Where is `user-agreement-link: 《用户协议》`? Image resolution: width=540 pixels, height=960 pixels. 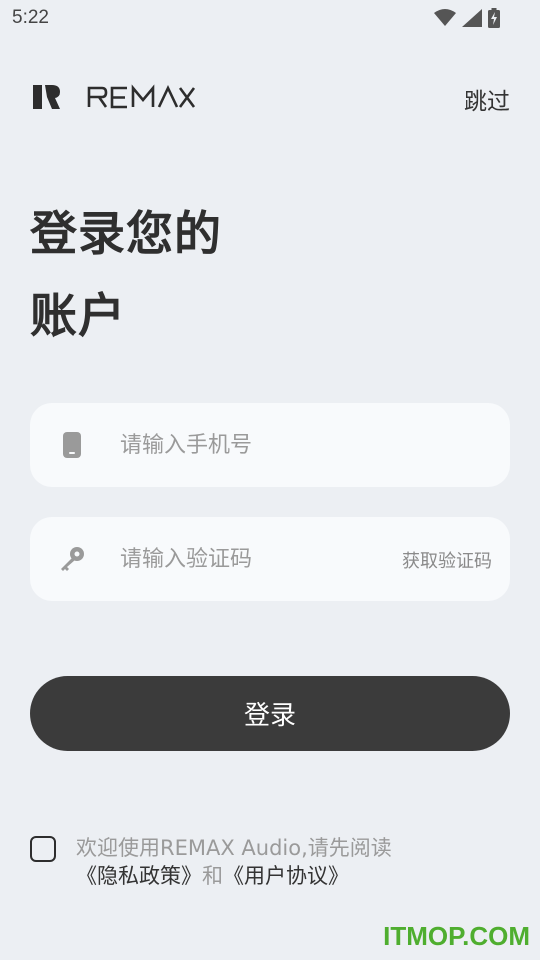
user-agreement-link: 《用户协议》 is located at coordinates (286, 876).